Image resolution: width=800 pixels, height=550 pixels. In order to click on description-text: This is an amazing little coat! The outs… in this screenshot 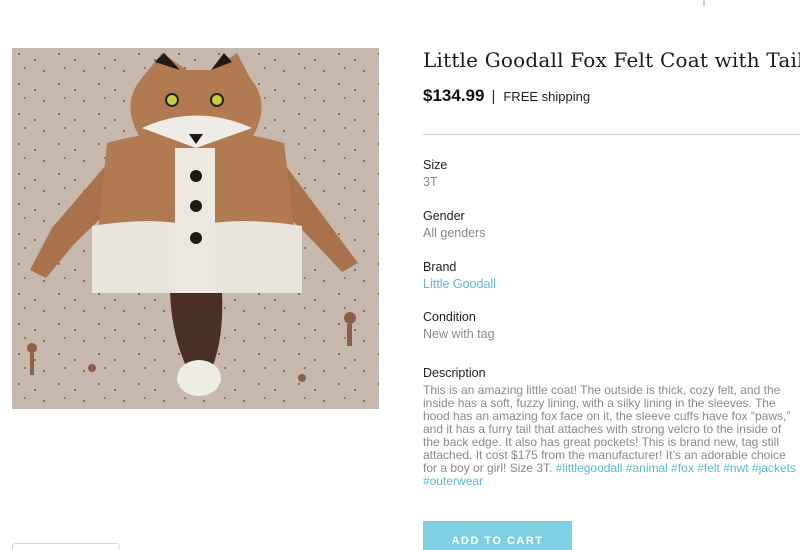, I will do `click(610, 436)`.